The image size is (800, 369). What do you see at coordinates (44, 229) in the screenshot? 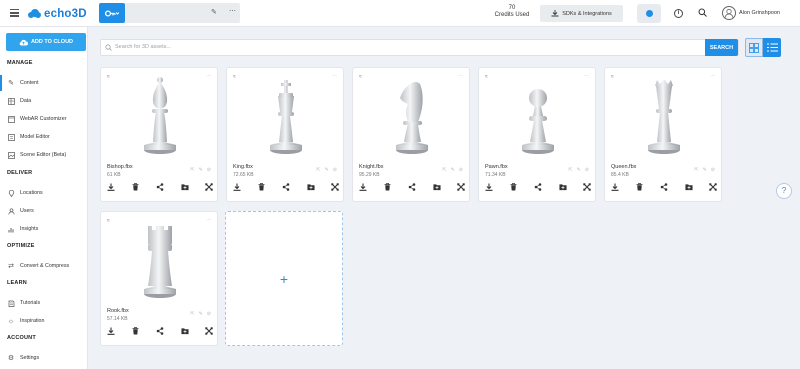
I see `sidebar-item-insights: Insights` at bounding box center [44, 229].